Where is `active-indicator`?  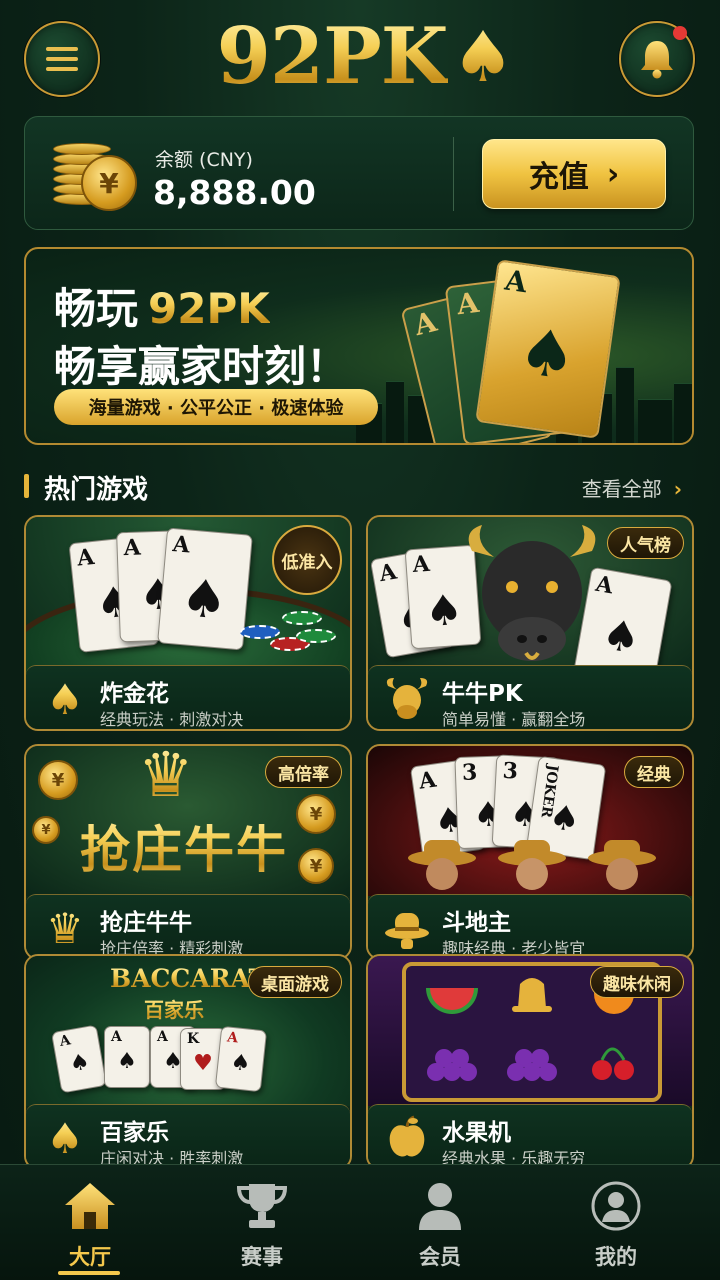 active-indicator is located at coordinates (89, 1273).